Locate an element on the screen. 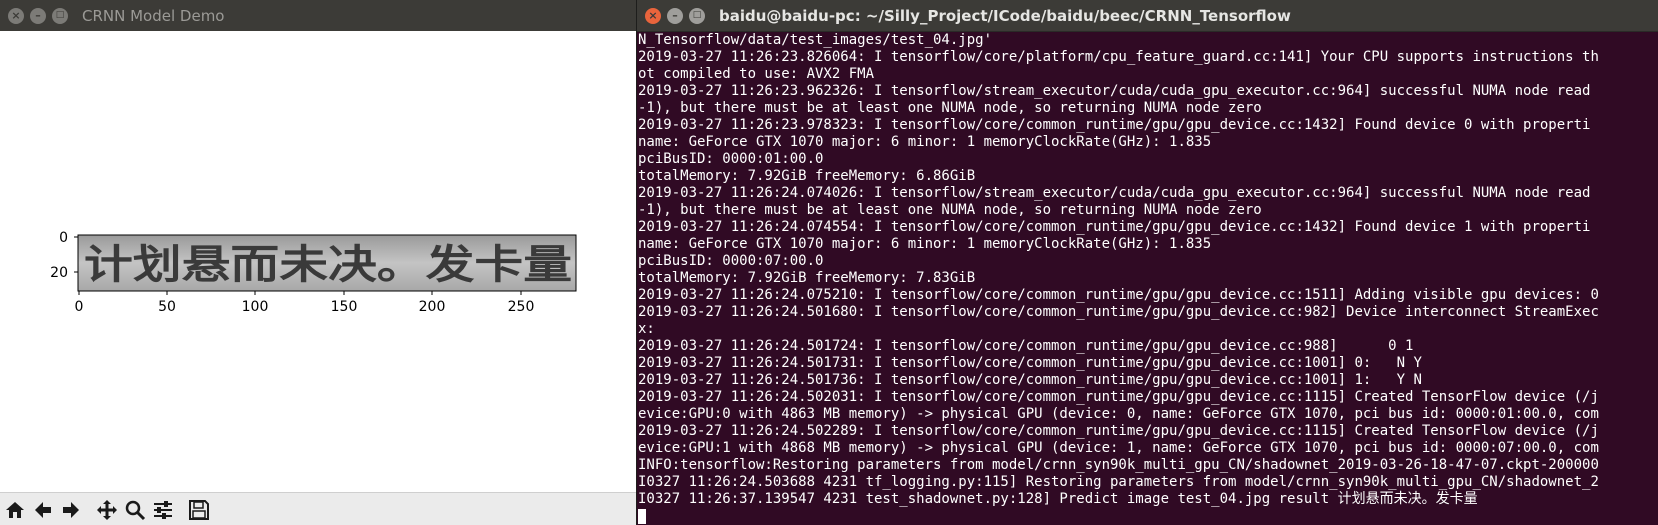  terminal-line: totalMemory: 7.92GiB freeMemory: 7.83GiB is located at coordinates (807, 278).